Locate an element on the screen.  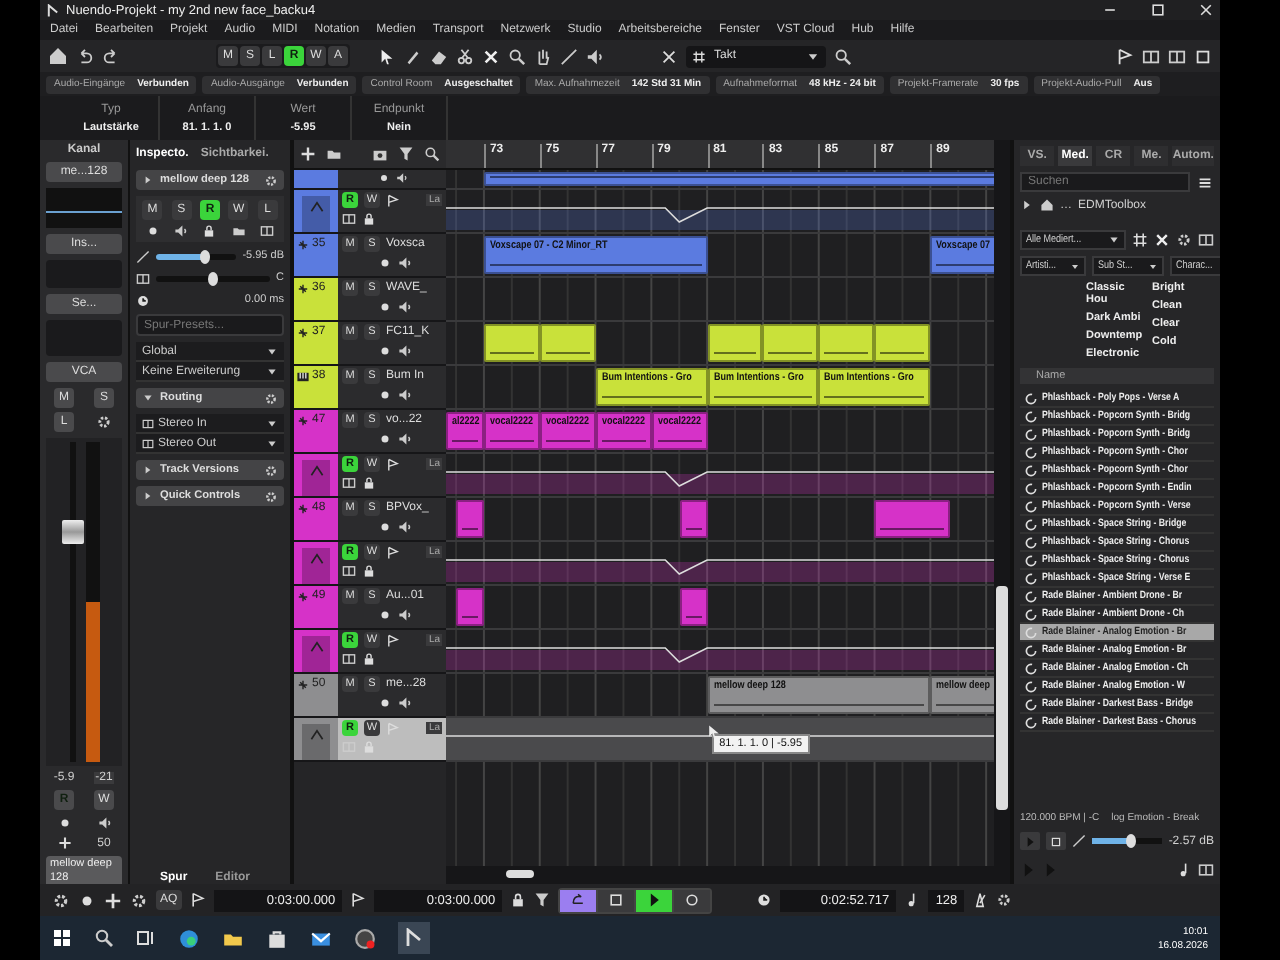
settings-icon is located at coordinates (1003, 900).